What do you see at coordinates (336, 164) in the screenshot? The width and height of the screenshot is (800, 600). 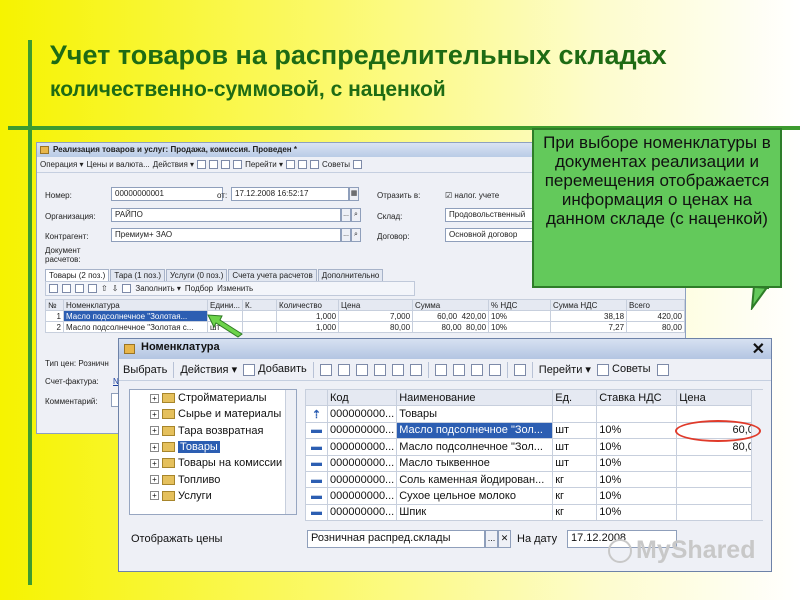 I see `menu-sovety: Советы` at bounding box center [336, 164].